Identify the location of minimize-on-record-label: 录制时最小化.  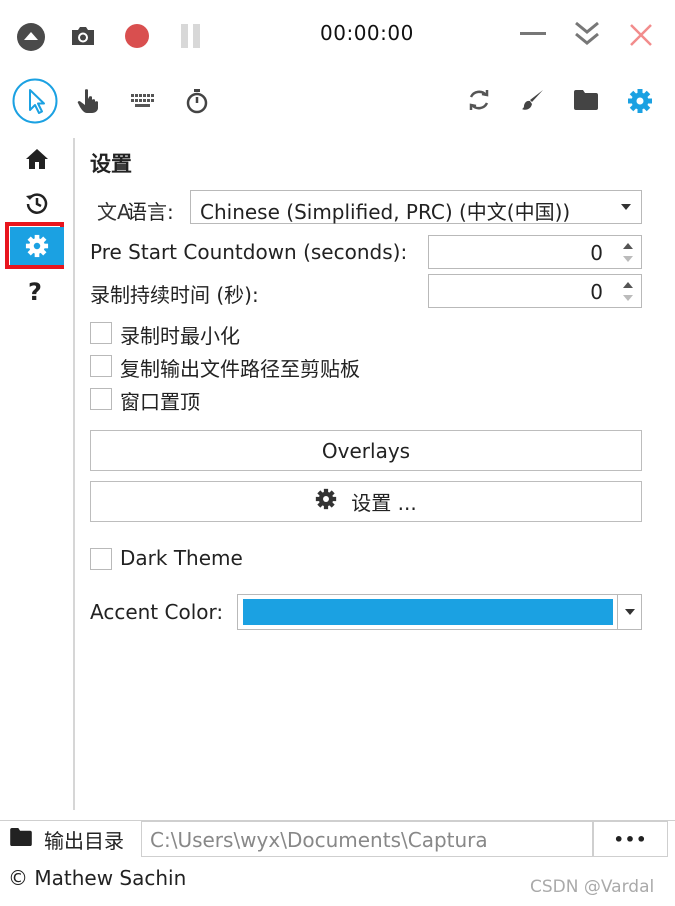
(180, 336).